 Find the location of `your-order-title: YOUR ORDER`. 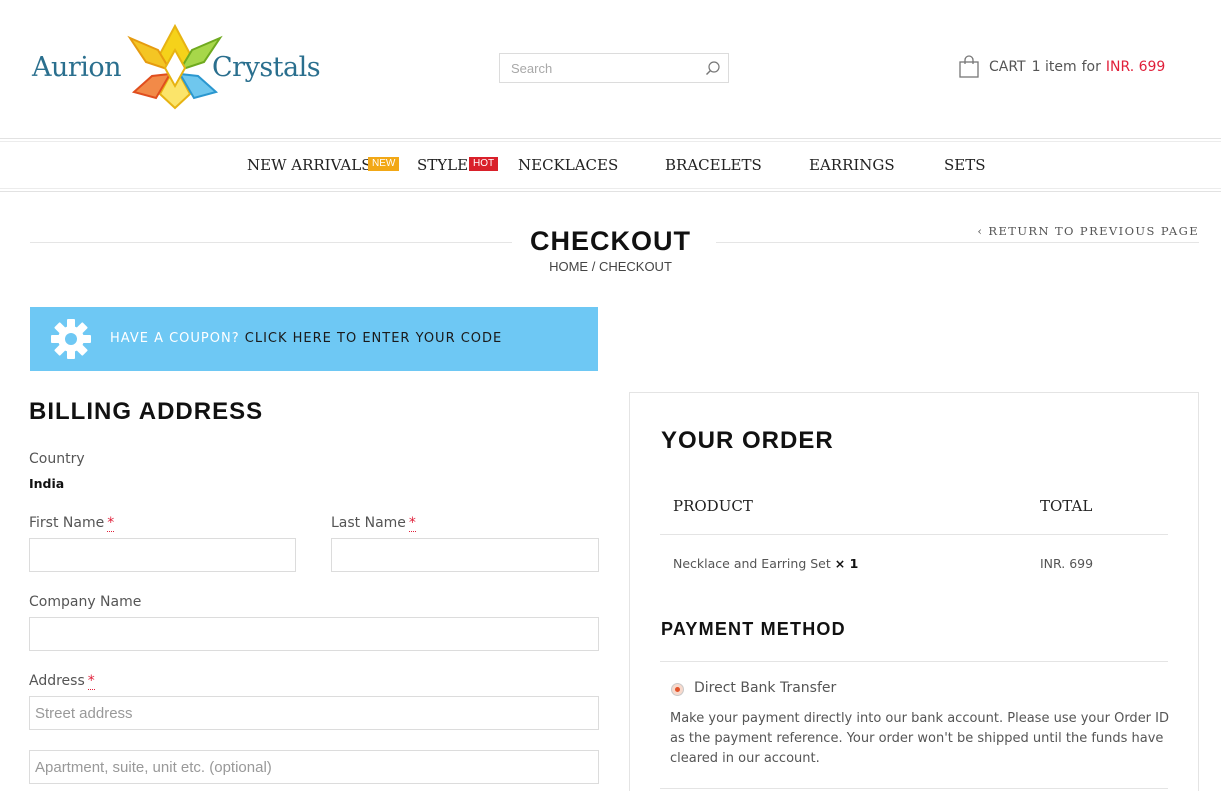

your-order-title: YOUR ORDER is located at coordinates (747, 440).